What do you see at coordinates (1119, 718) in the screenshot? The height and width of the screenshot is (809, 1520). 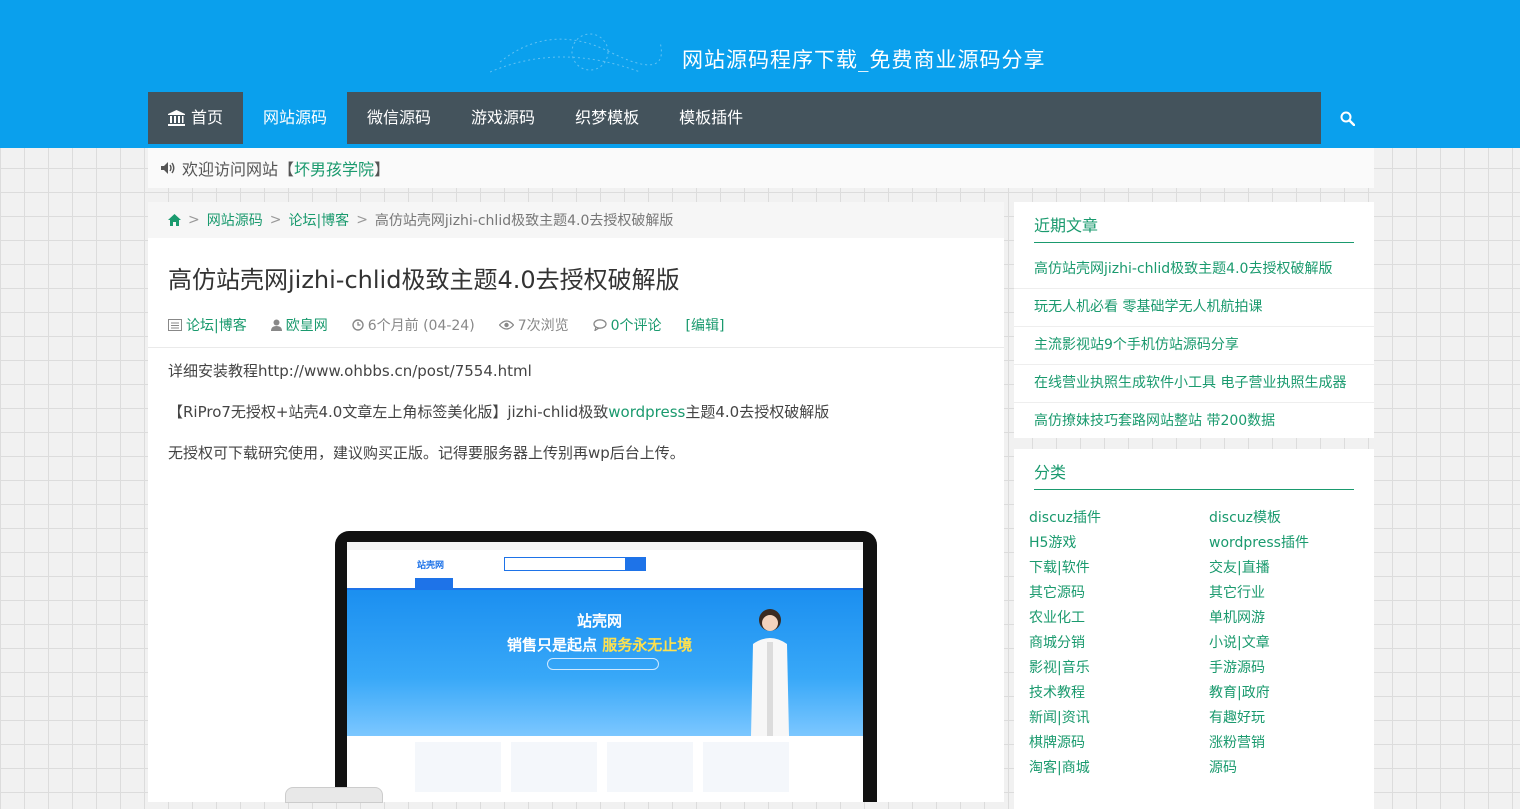 I see `category-link: 新闻|资讯` at bounding box center [1119, 718].